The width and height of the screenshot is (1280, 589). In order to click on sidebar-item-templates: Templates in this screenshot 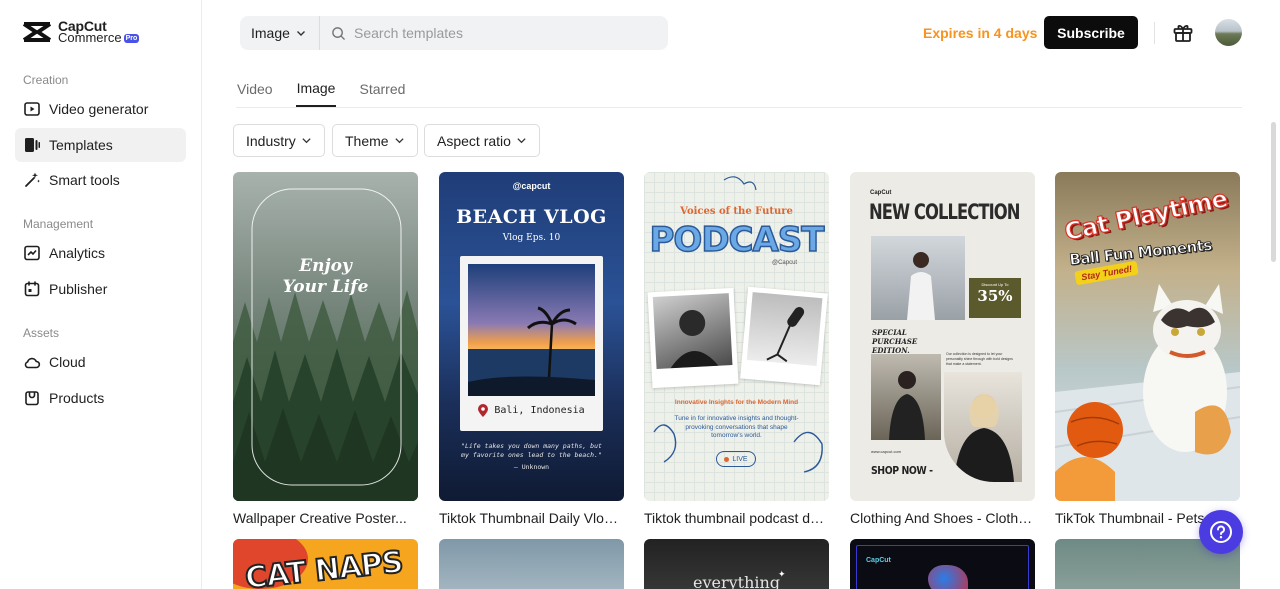, I will do `click(100, 145)`.